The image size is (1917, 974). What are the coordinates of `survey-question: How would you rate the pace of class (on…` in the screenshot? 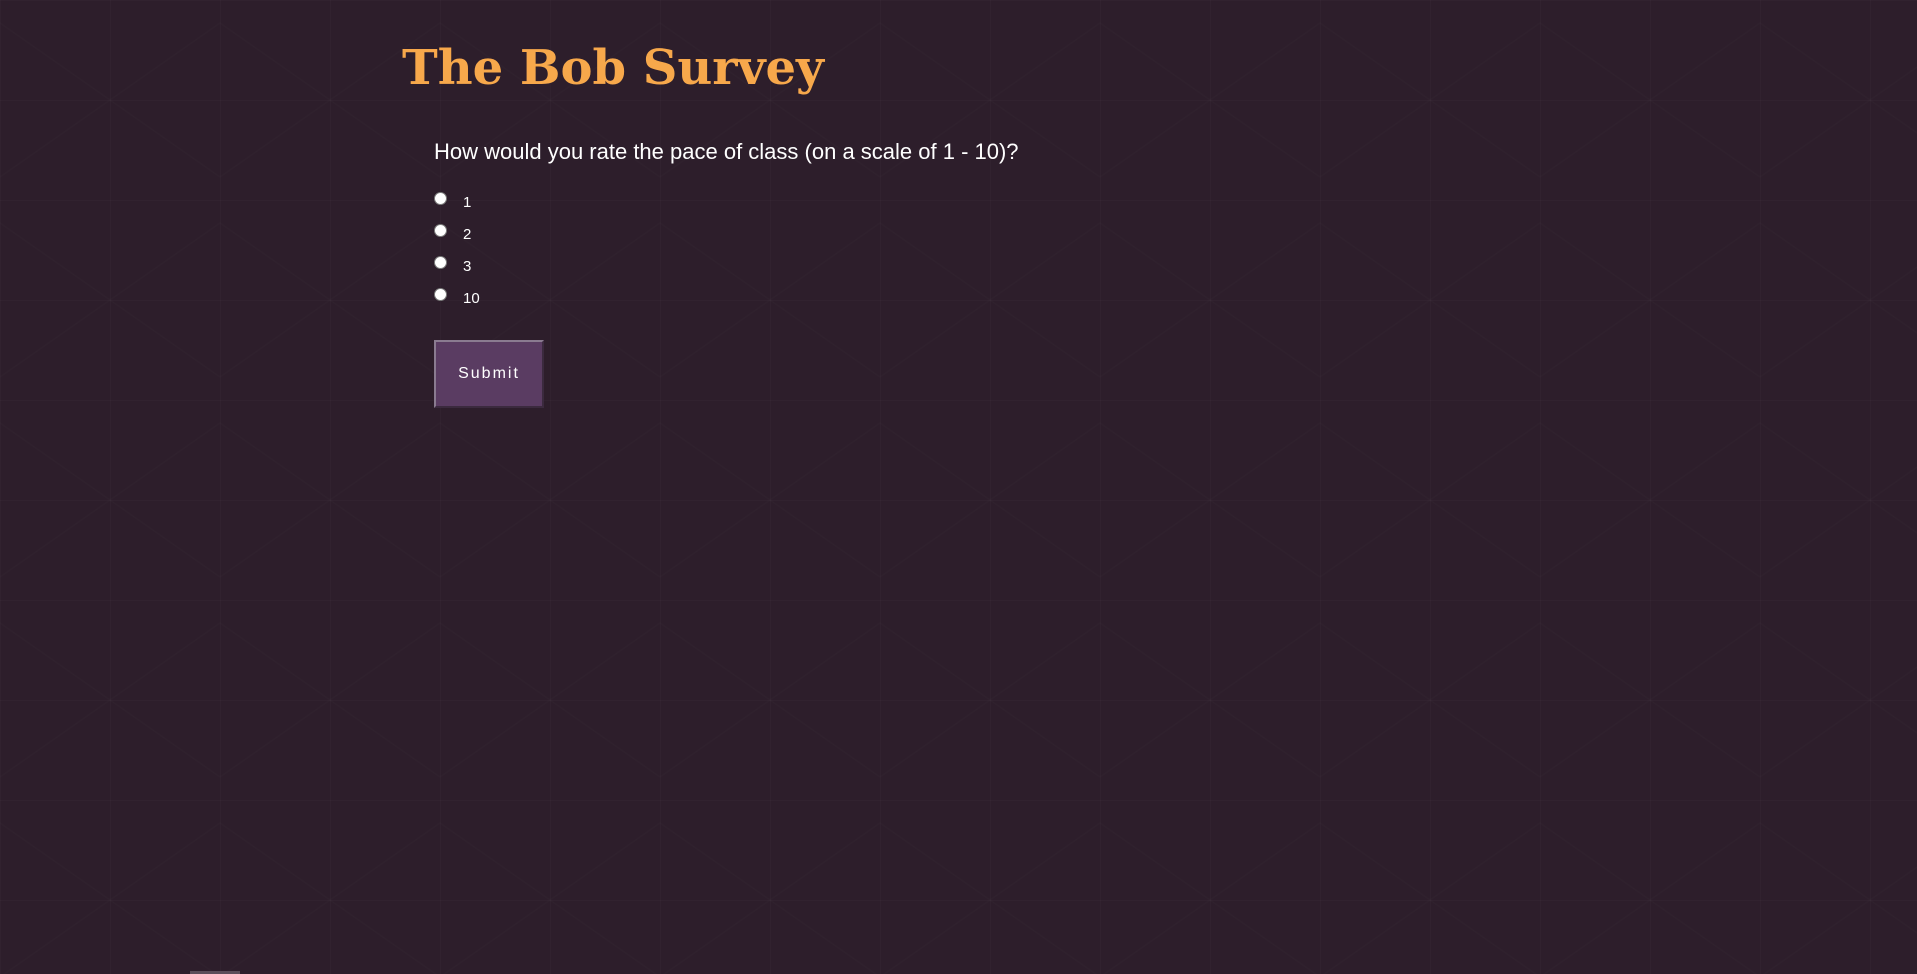 It's located at (726, 151).